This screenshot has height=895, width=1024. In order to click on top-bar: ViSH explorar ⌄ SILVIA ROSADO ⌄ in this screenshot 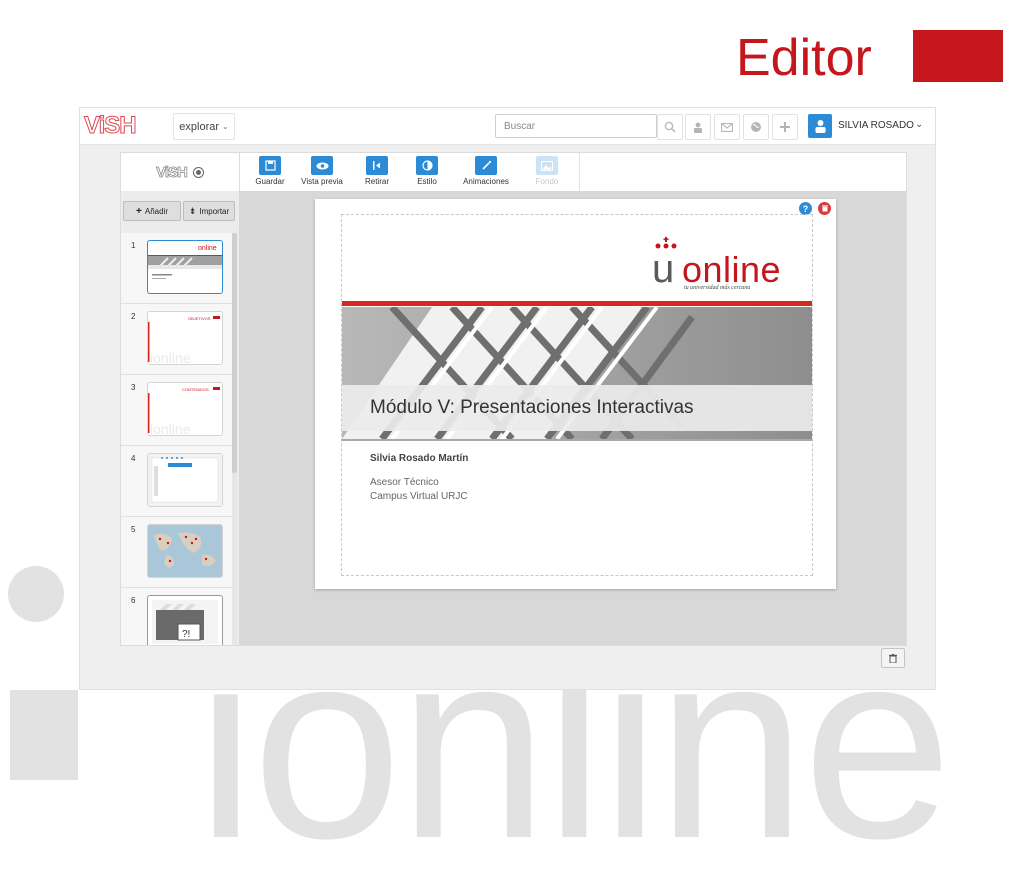, I will do `click(507, 126)`.